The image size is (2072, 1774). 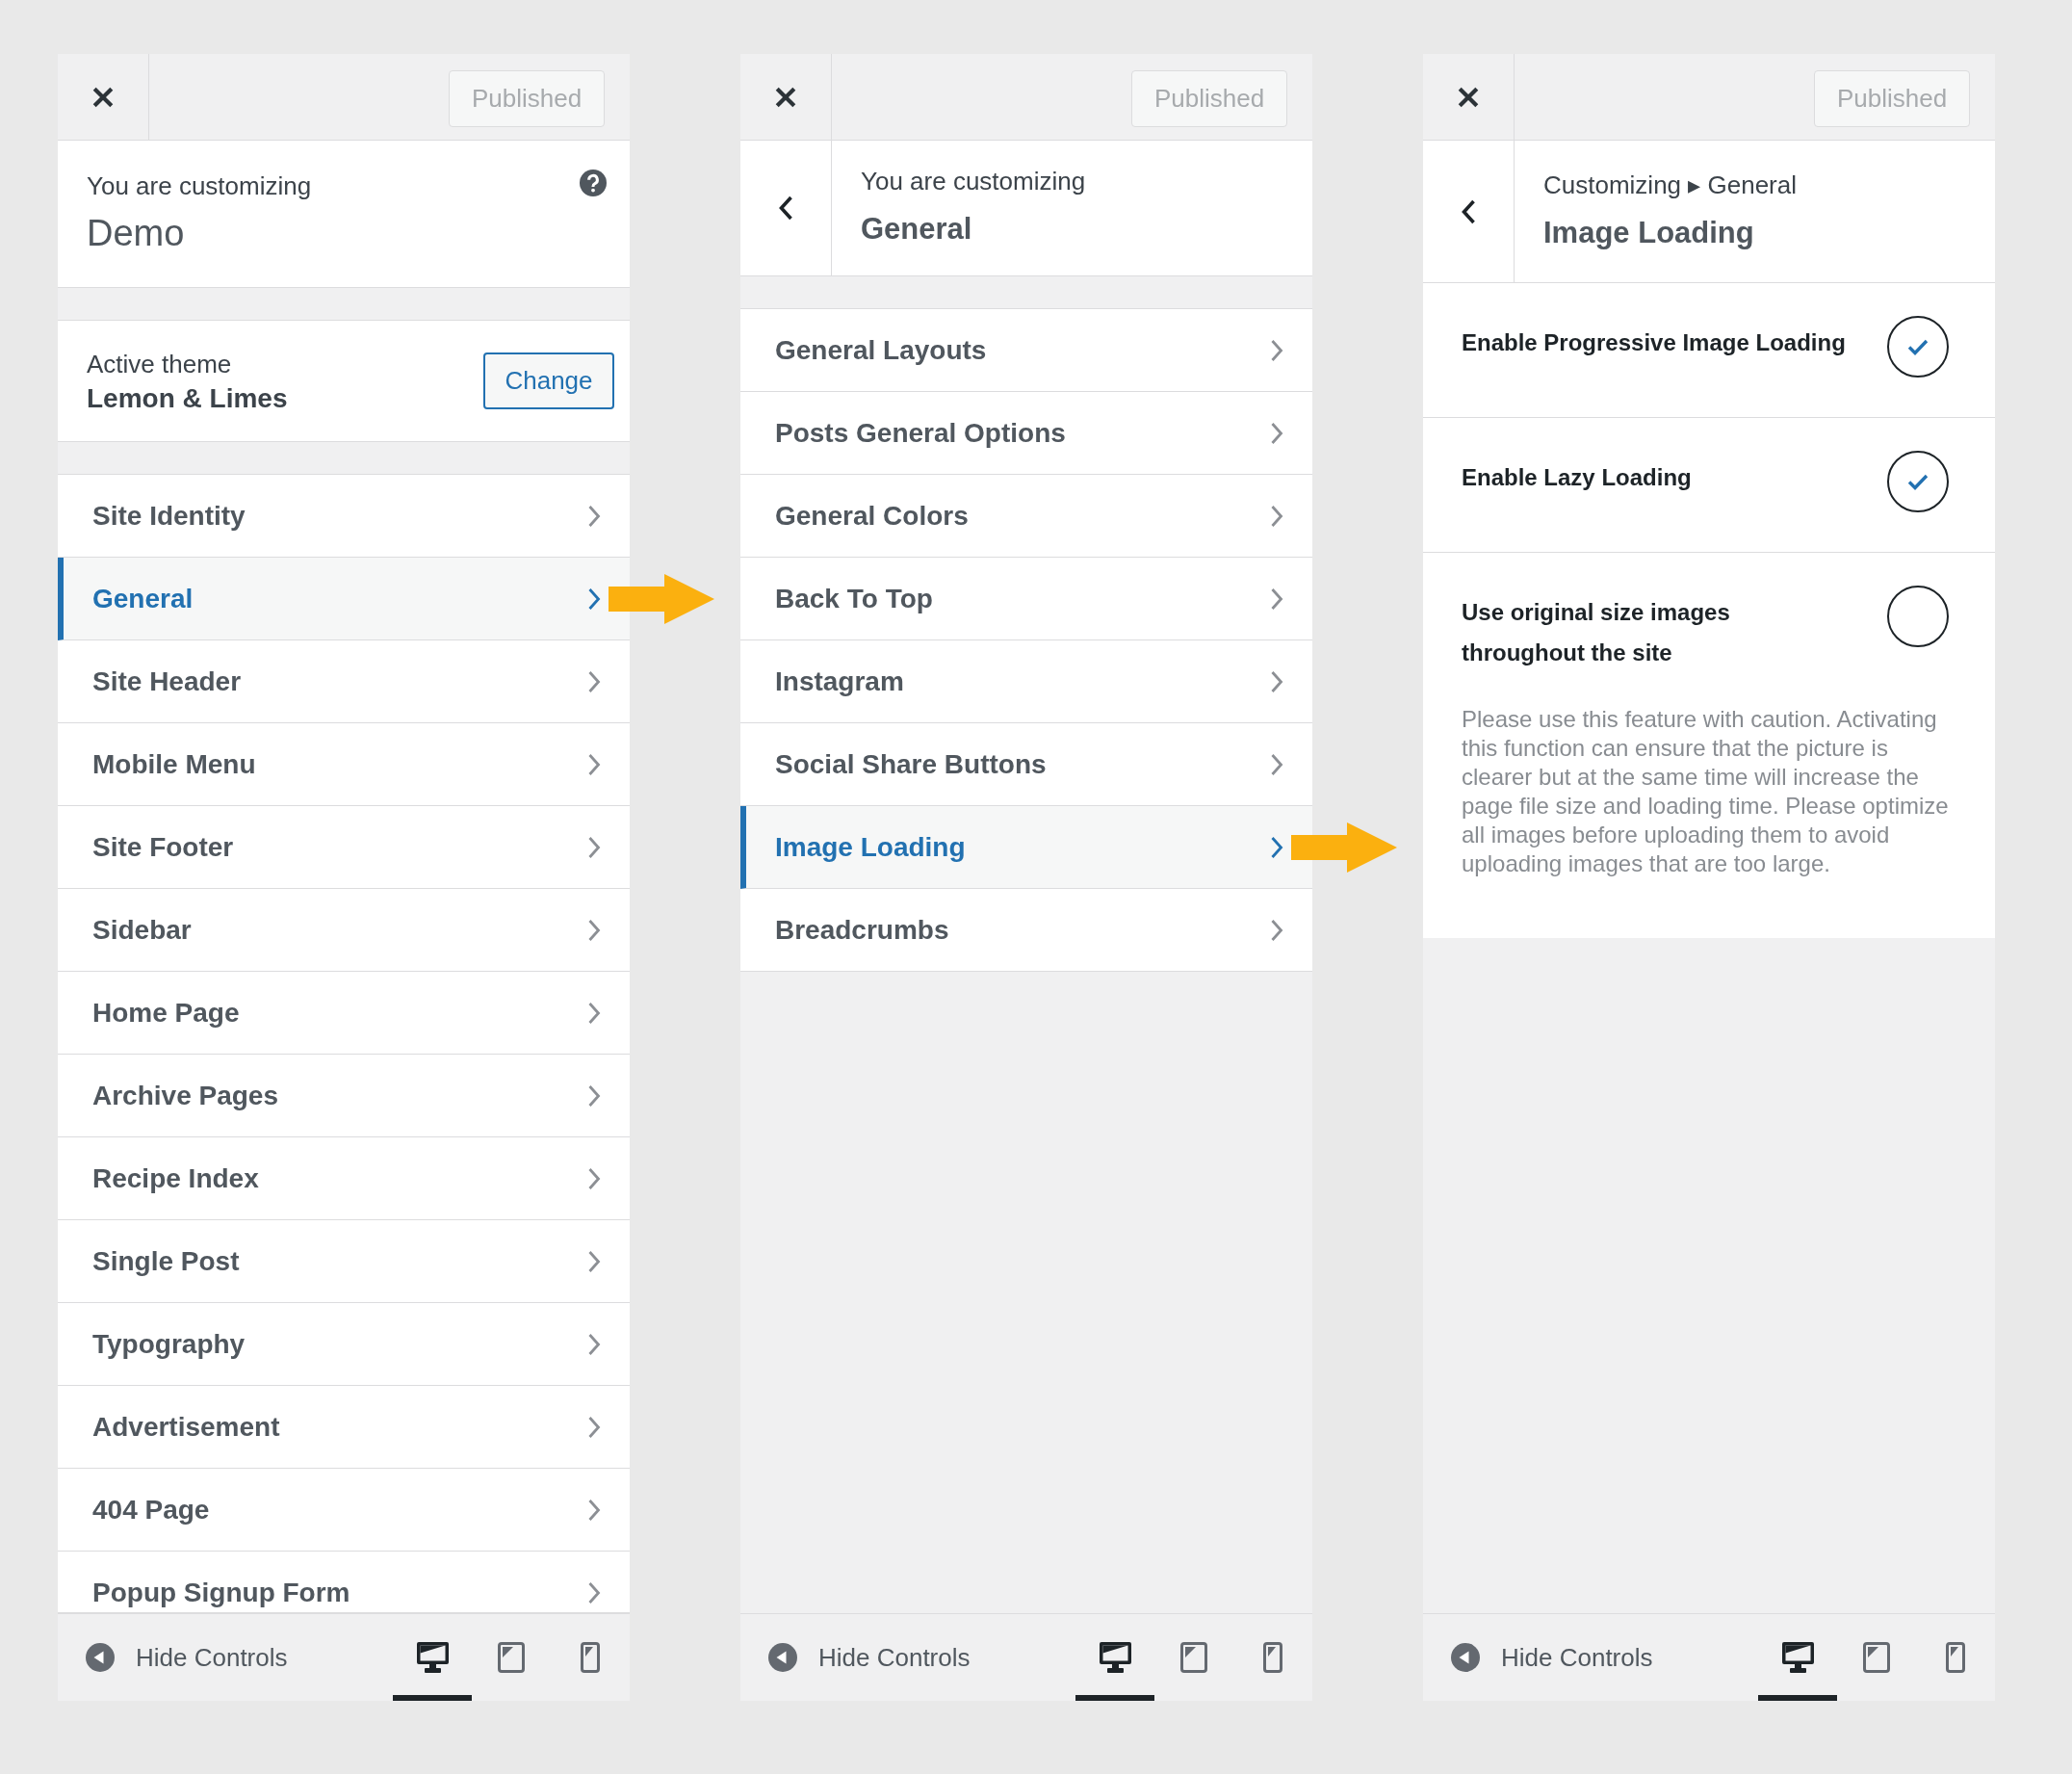 I want to click on help-icon, so click(x=593, y=183).